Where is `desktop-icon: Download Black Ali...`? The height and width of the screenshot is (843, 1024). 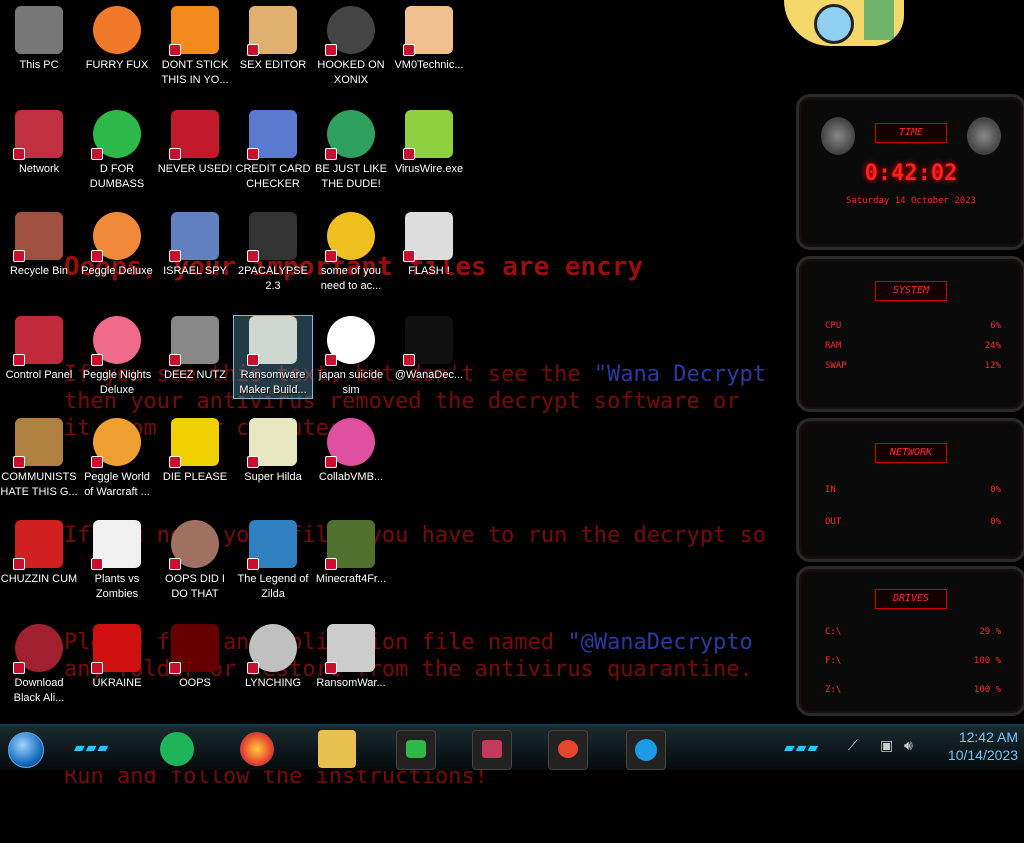 desktop-icon: Download Black Ali... is located at coordinates (39, 665).